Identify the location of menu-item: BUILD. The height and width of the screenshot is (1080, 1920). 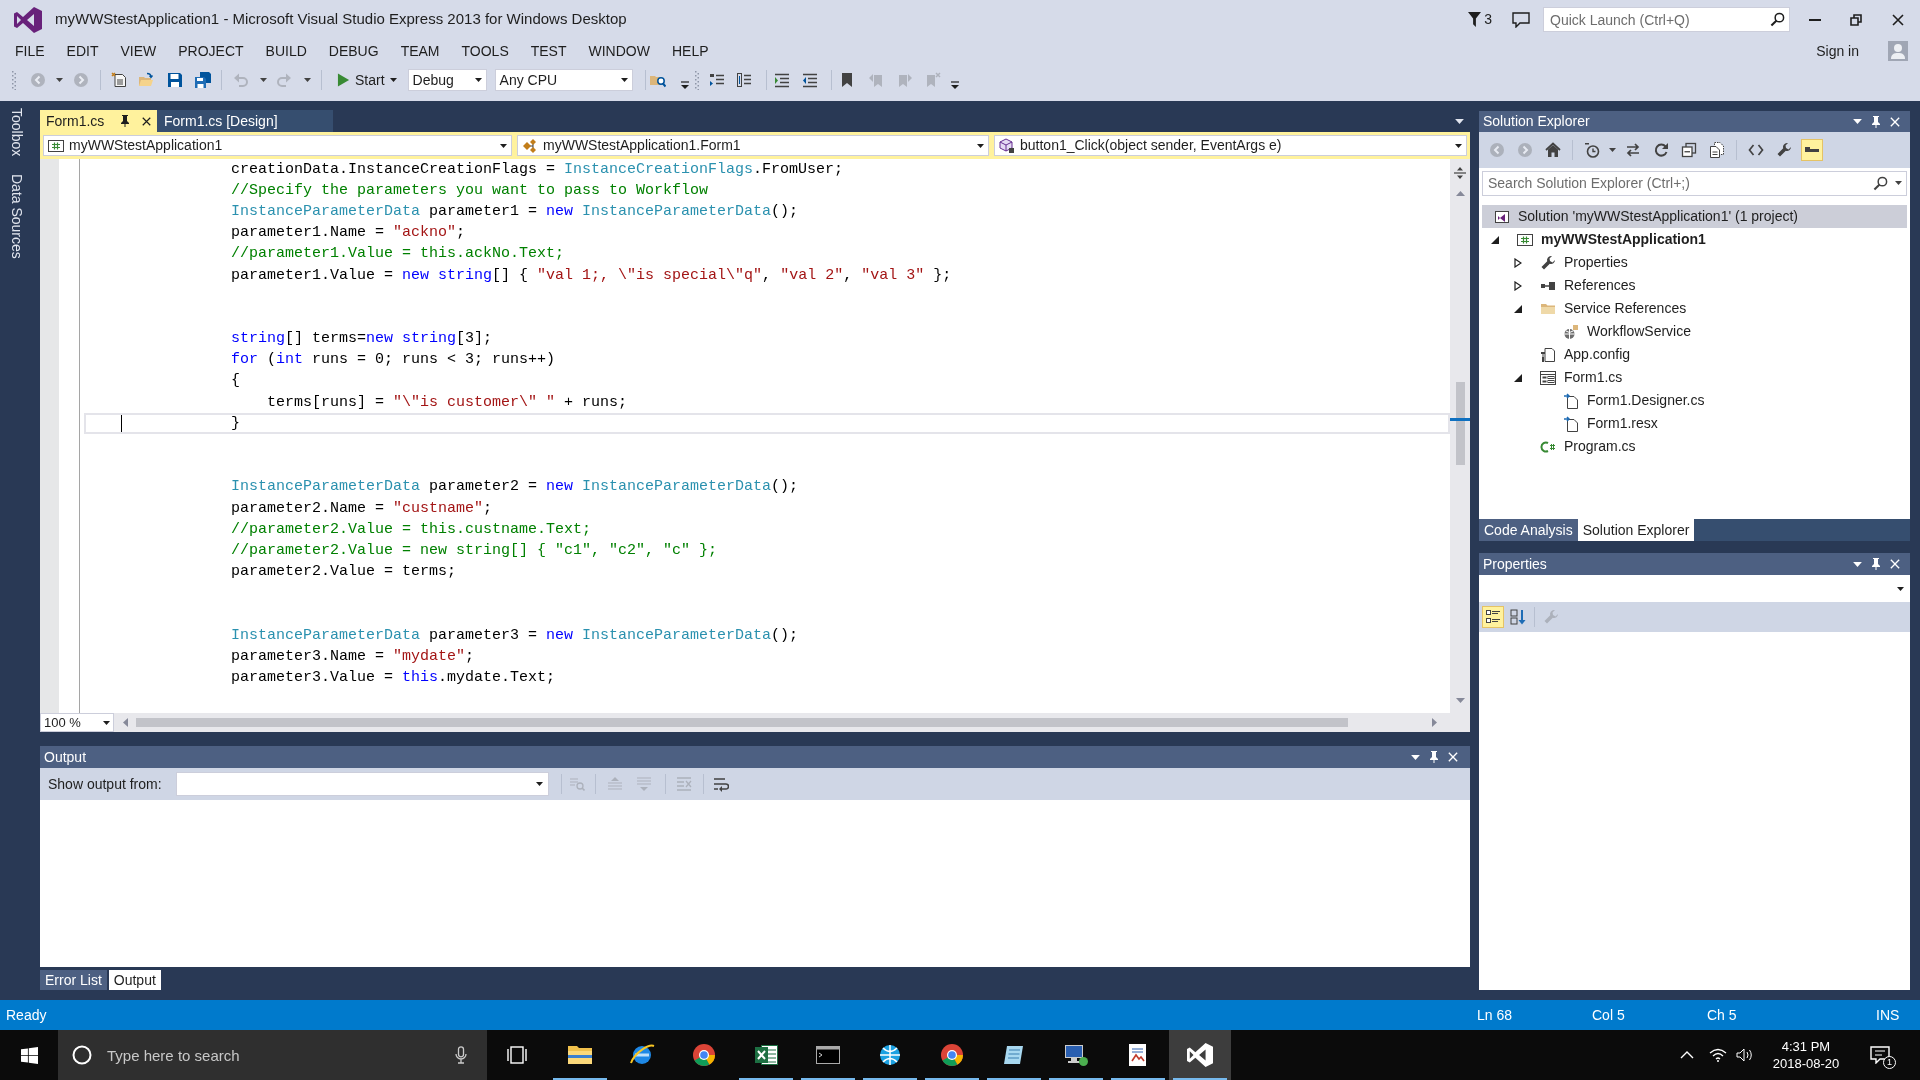
(286, 51).